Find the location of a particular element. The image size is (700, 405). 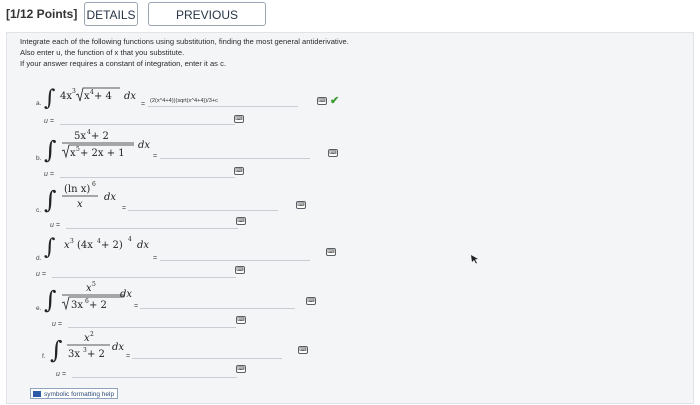

details-button: DETAILS is located at coordinates (111, 14).